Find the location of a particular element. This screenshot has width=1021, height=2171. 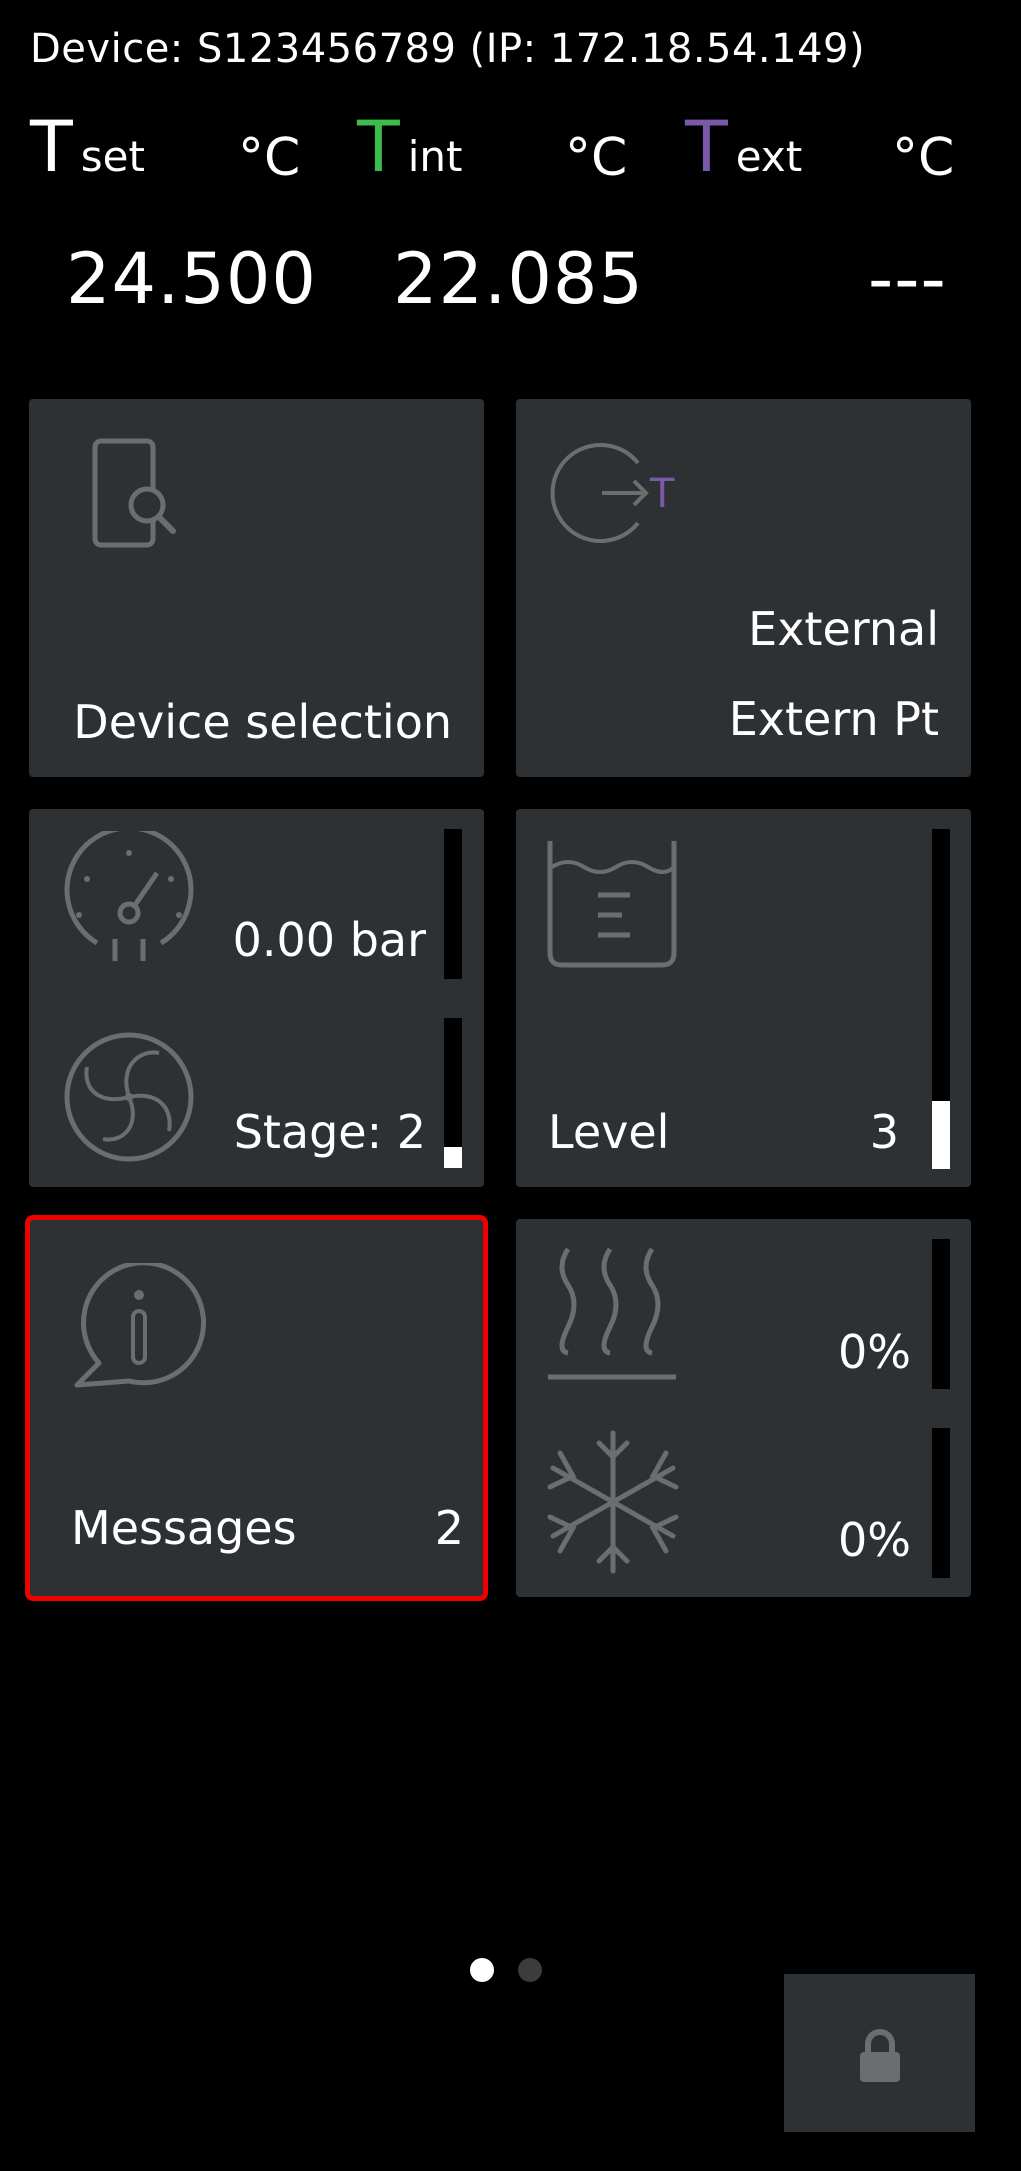

pressure-gauge-icon is located at coordinates (129, 896).